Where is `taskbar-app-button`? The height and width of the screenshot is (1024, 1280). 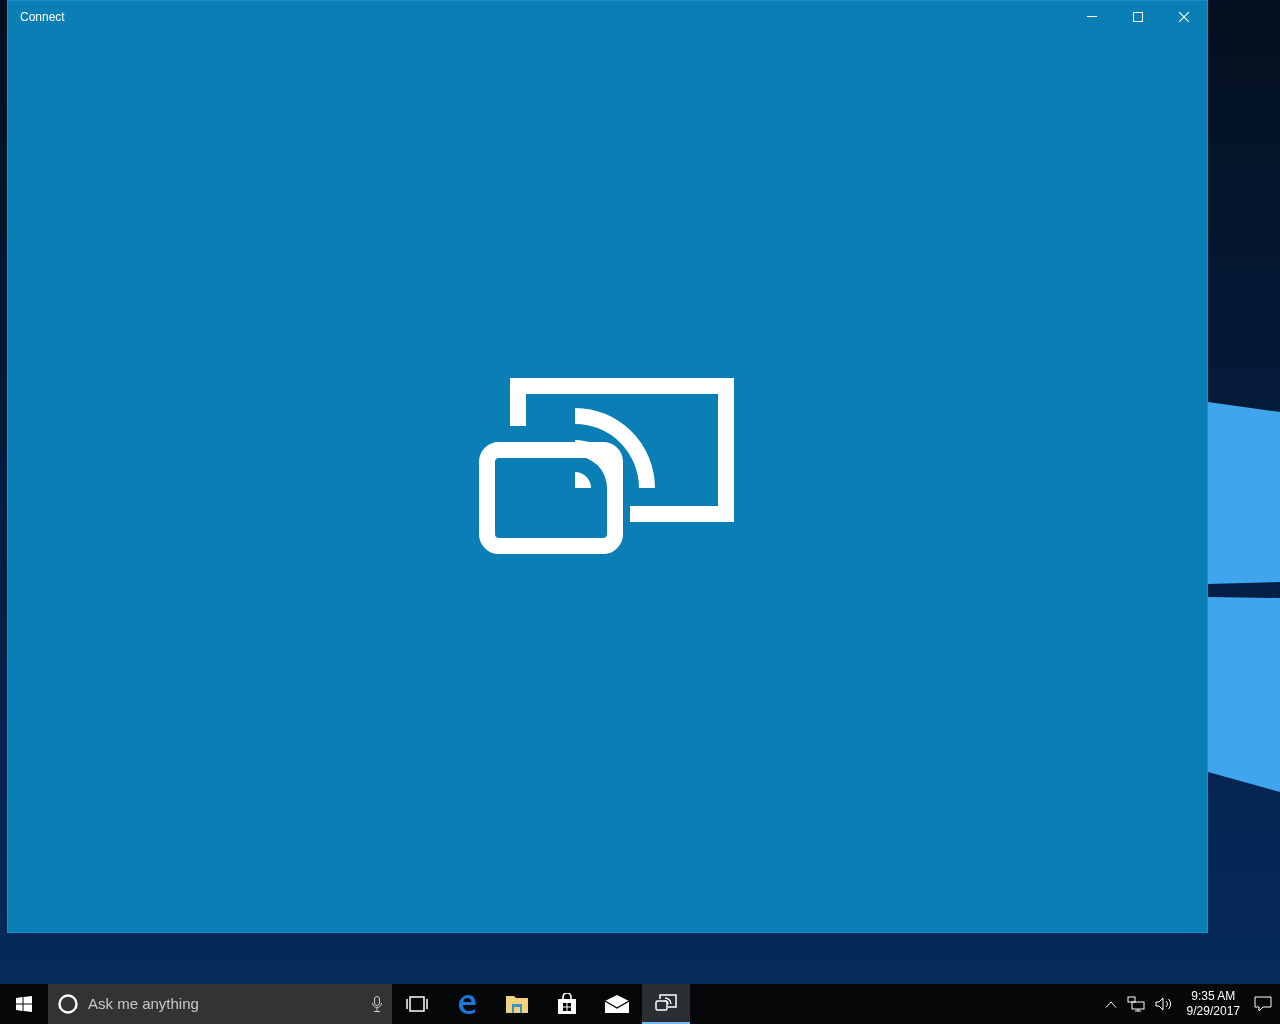
taskbar-app-button is located at coordinates (666, 1004).